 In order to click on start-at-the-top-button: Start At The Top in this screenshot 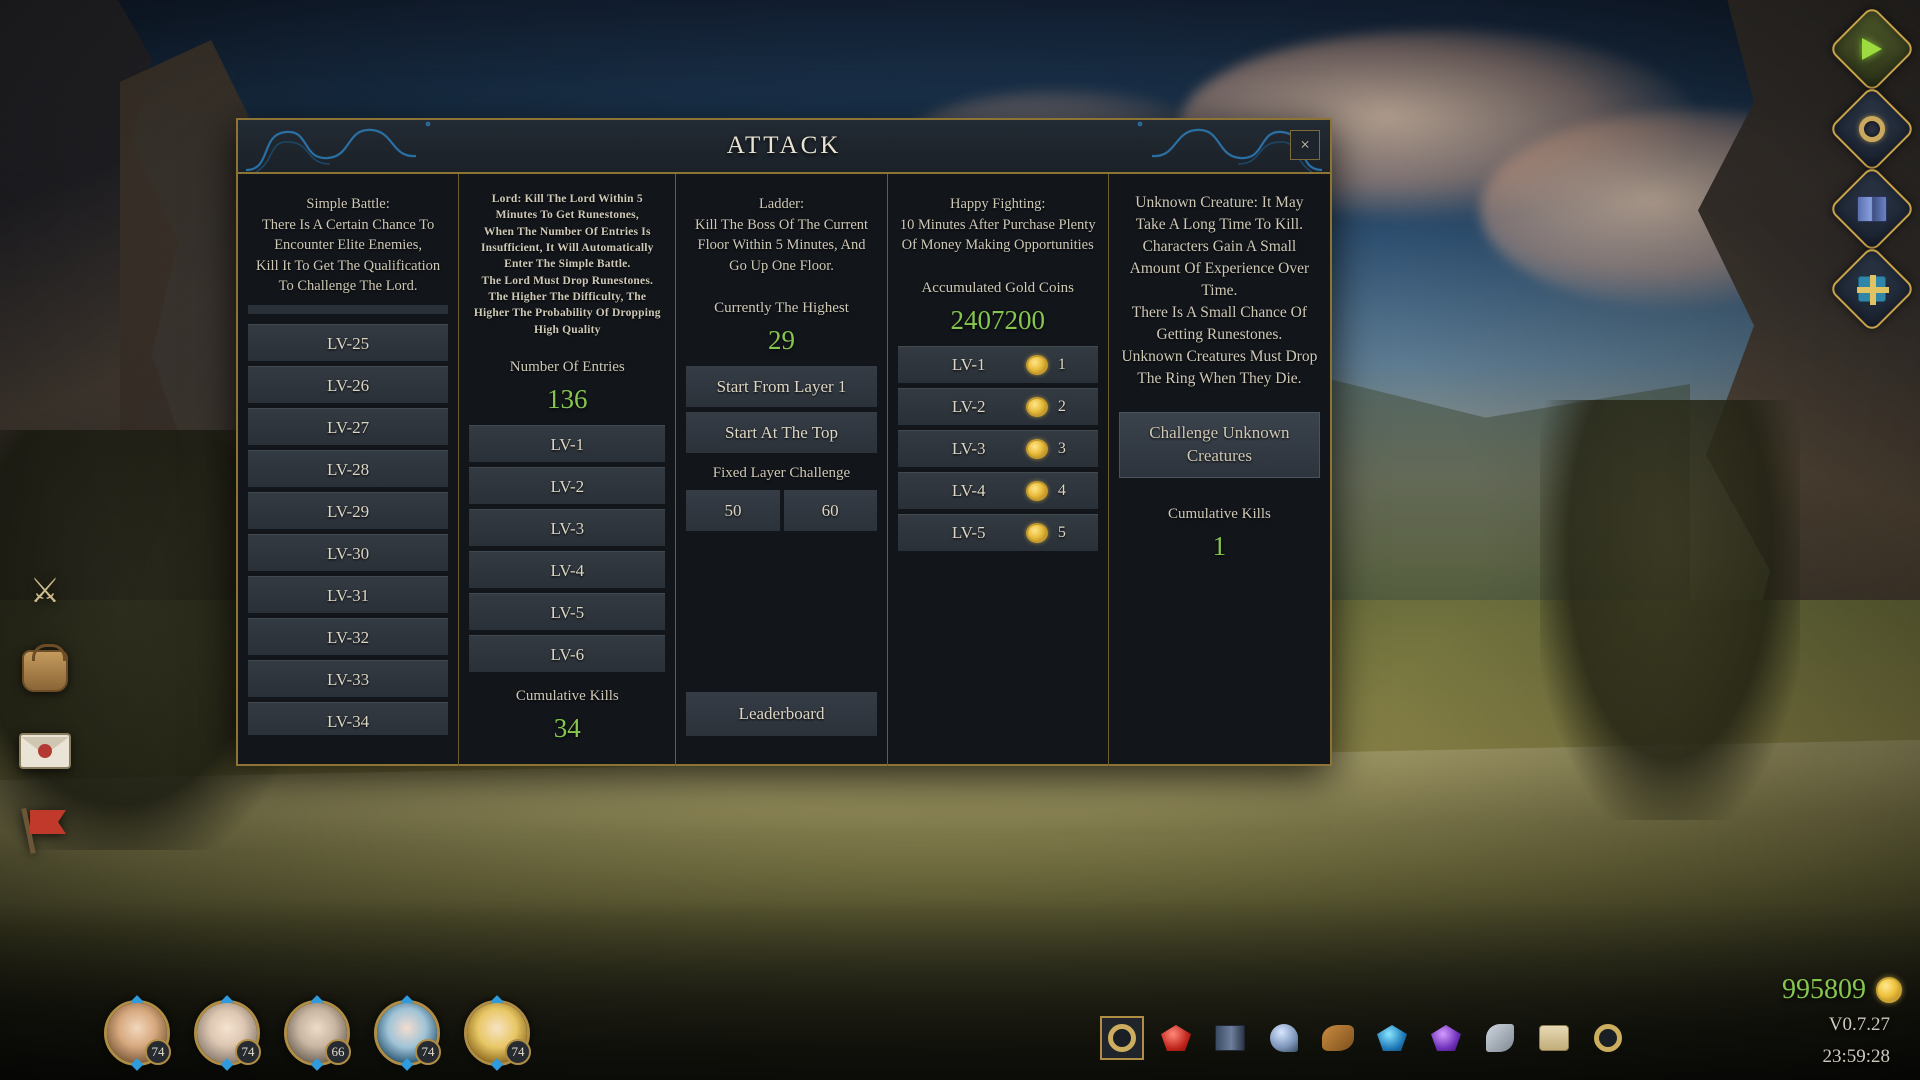, I will do `click(781, 433)`.